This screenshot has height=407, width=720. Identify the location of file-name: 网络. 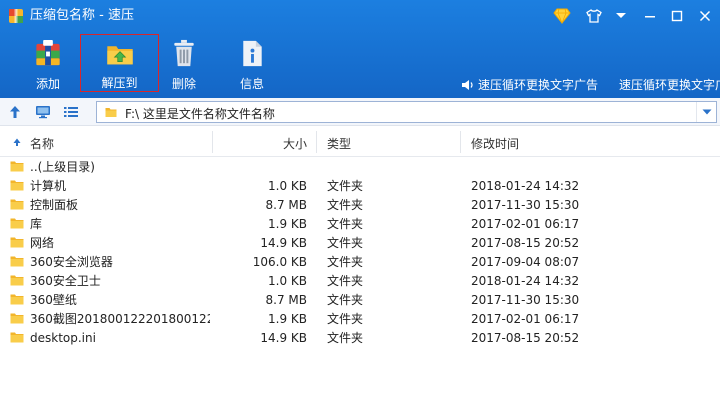
(42, 243).